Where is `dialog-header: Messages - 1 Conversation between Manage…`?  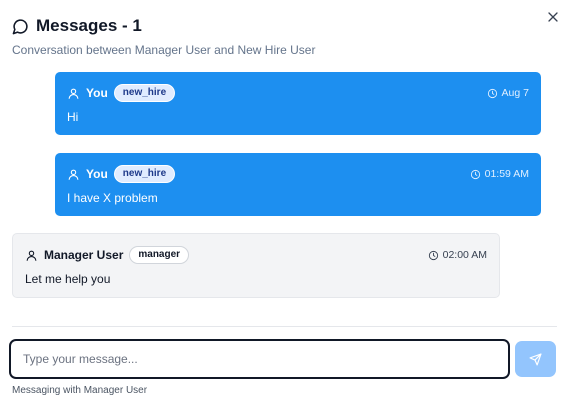 dialog-header: Messages - 1 Conversation between Manage… is located at coordinates (272, 36).